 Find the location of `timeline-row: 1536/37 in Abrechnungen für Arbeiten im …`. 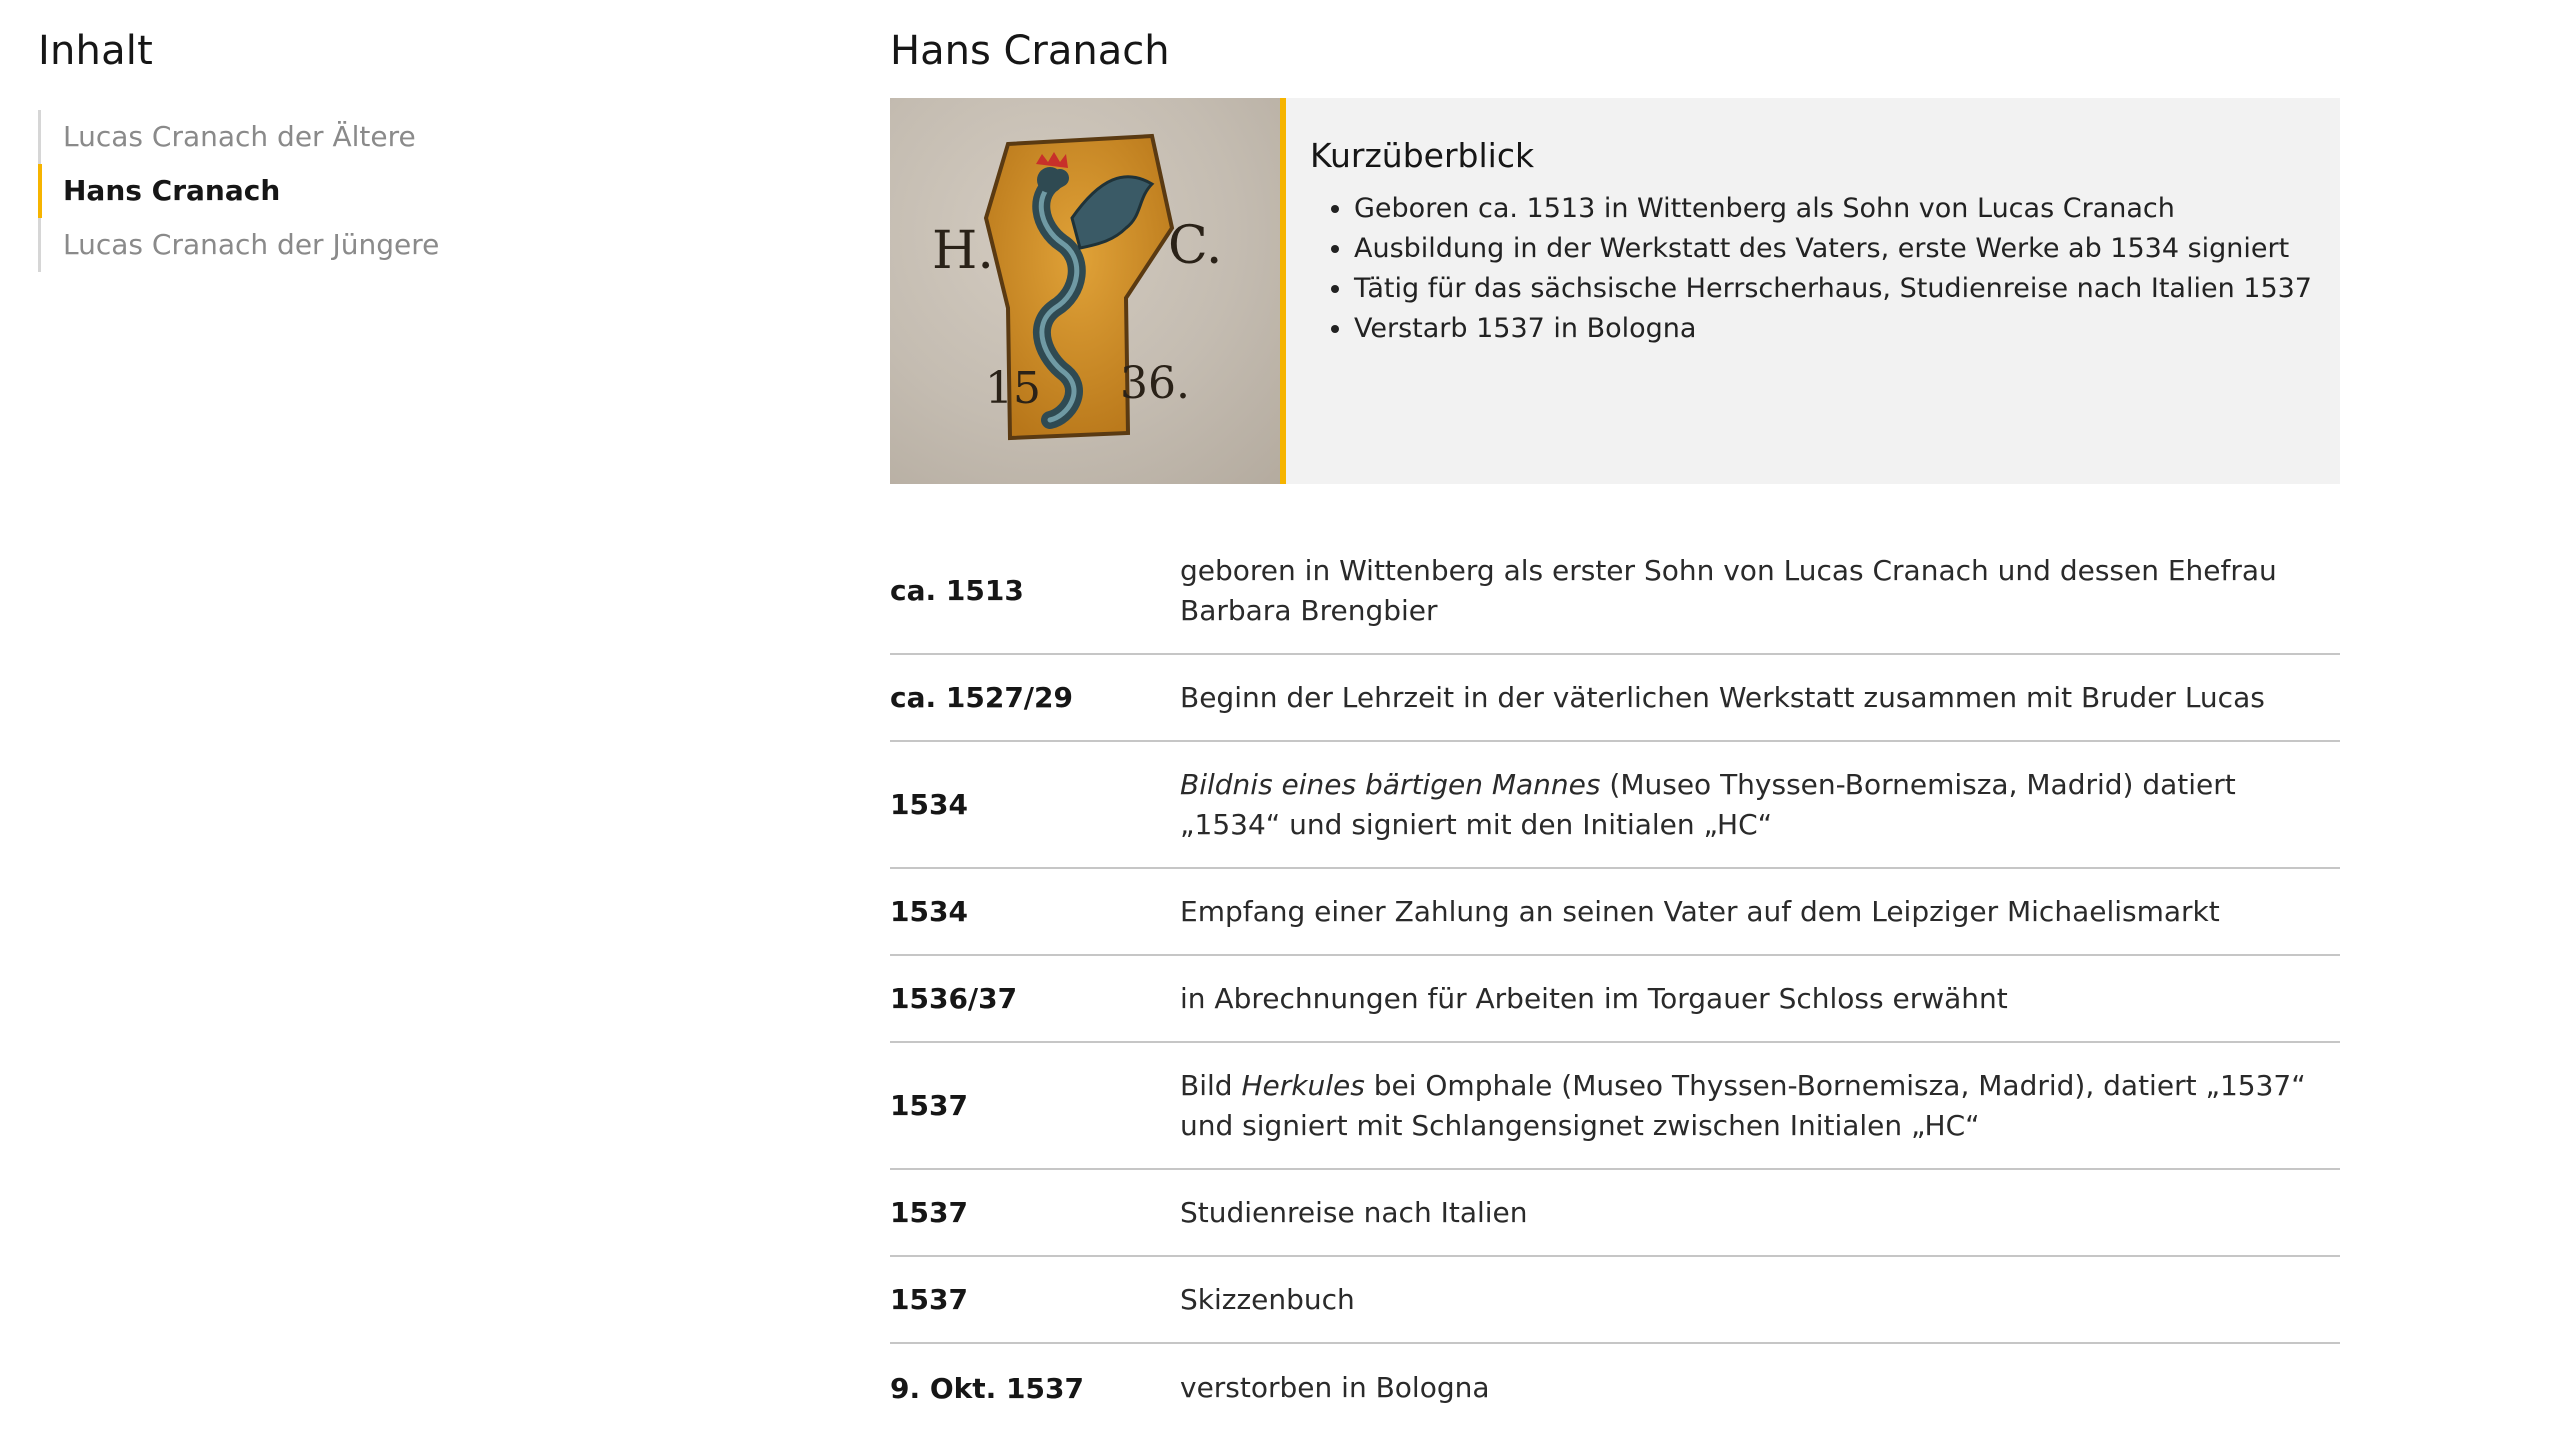

timeline-row: 1536/37 in Abrechnungen für Arbeiten im … is located at coordinates (1615, 999).